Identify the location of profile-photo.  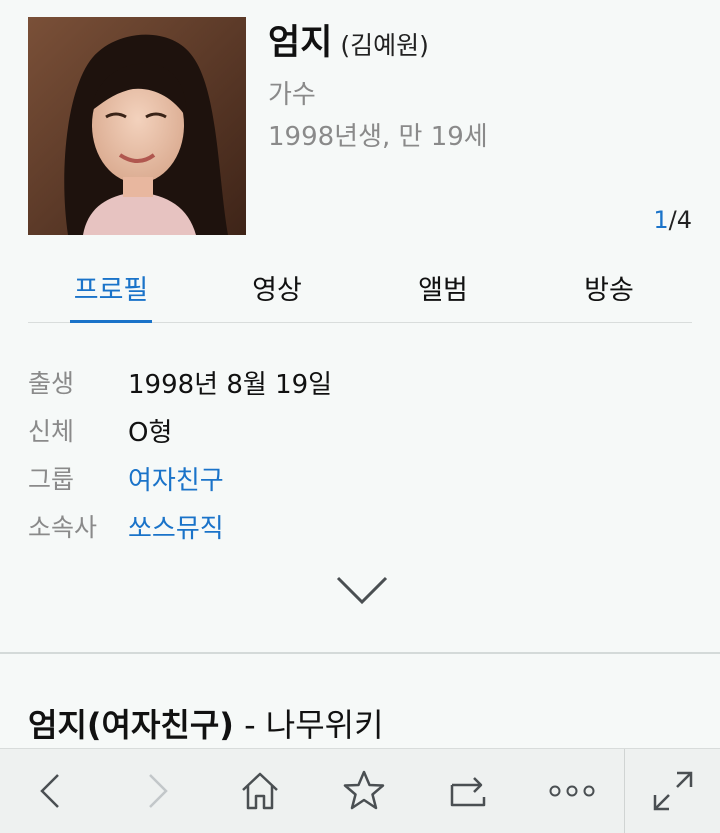
(137, 126).